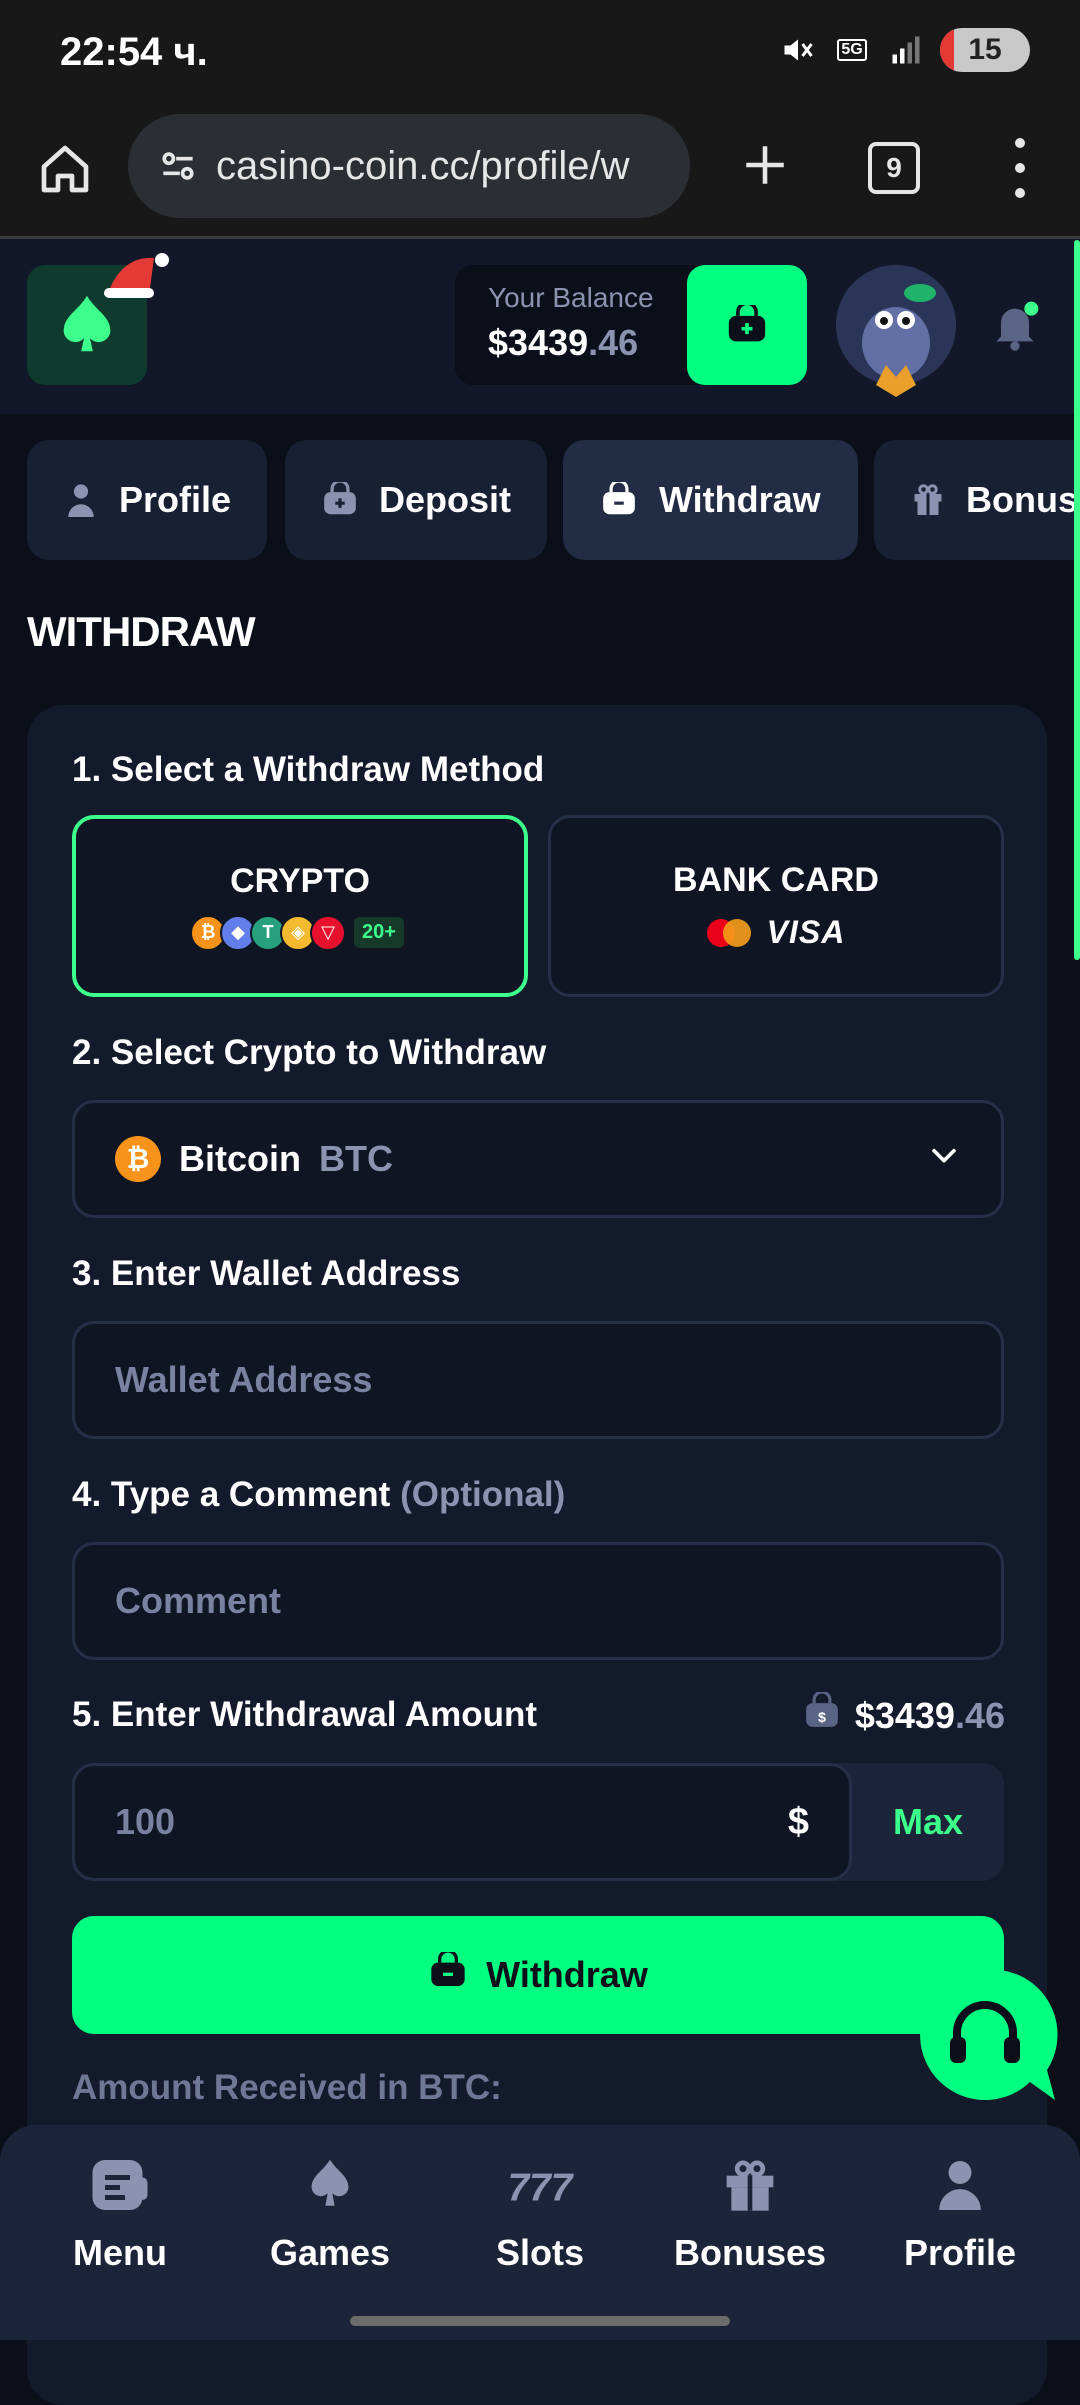  What do you see at coordinates (134, 52) in the screenshot?
I see `status-time: 22:54 ч.` at bounding box center [134, 52].